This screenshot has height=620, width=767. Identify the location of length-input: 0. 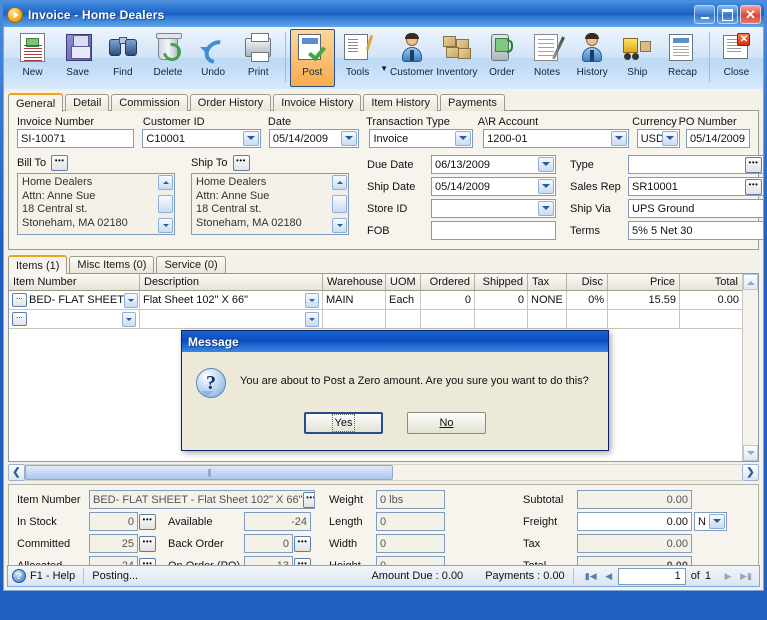
(410, 521).